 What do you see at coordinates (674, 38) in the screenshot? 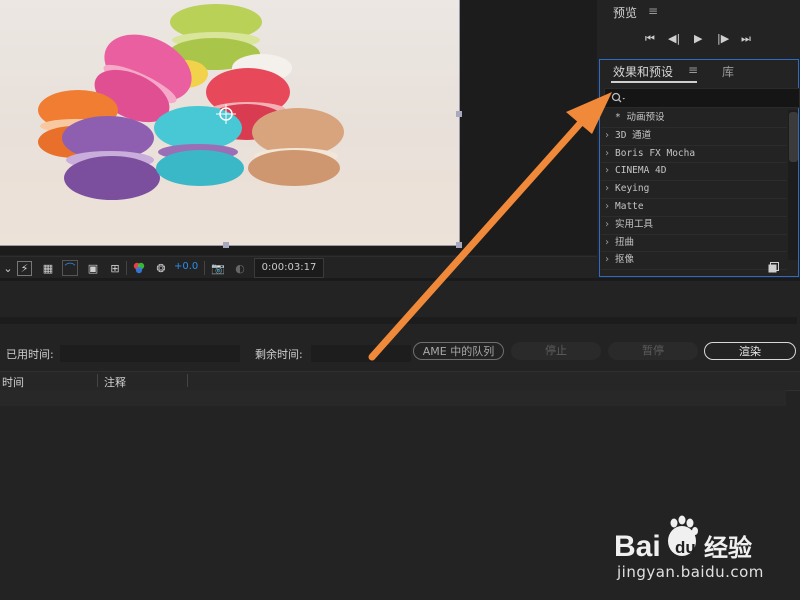
I see `step-back-icon: ◀|` at bounding box center [674, 38].